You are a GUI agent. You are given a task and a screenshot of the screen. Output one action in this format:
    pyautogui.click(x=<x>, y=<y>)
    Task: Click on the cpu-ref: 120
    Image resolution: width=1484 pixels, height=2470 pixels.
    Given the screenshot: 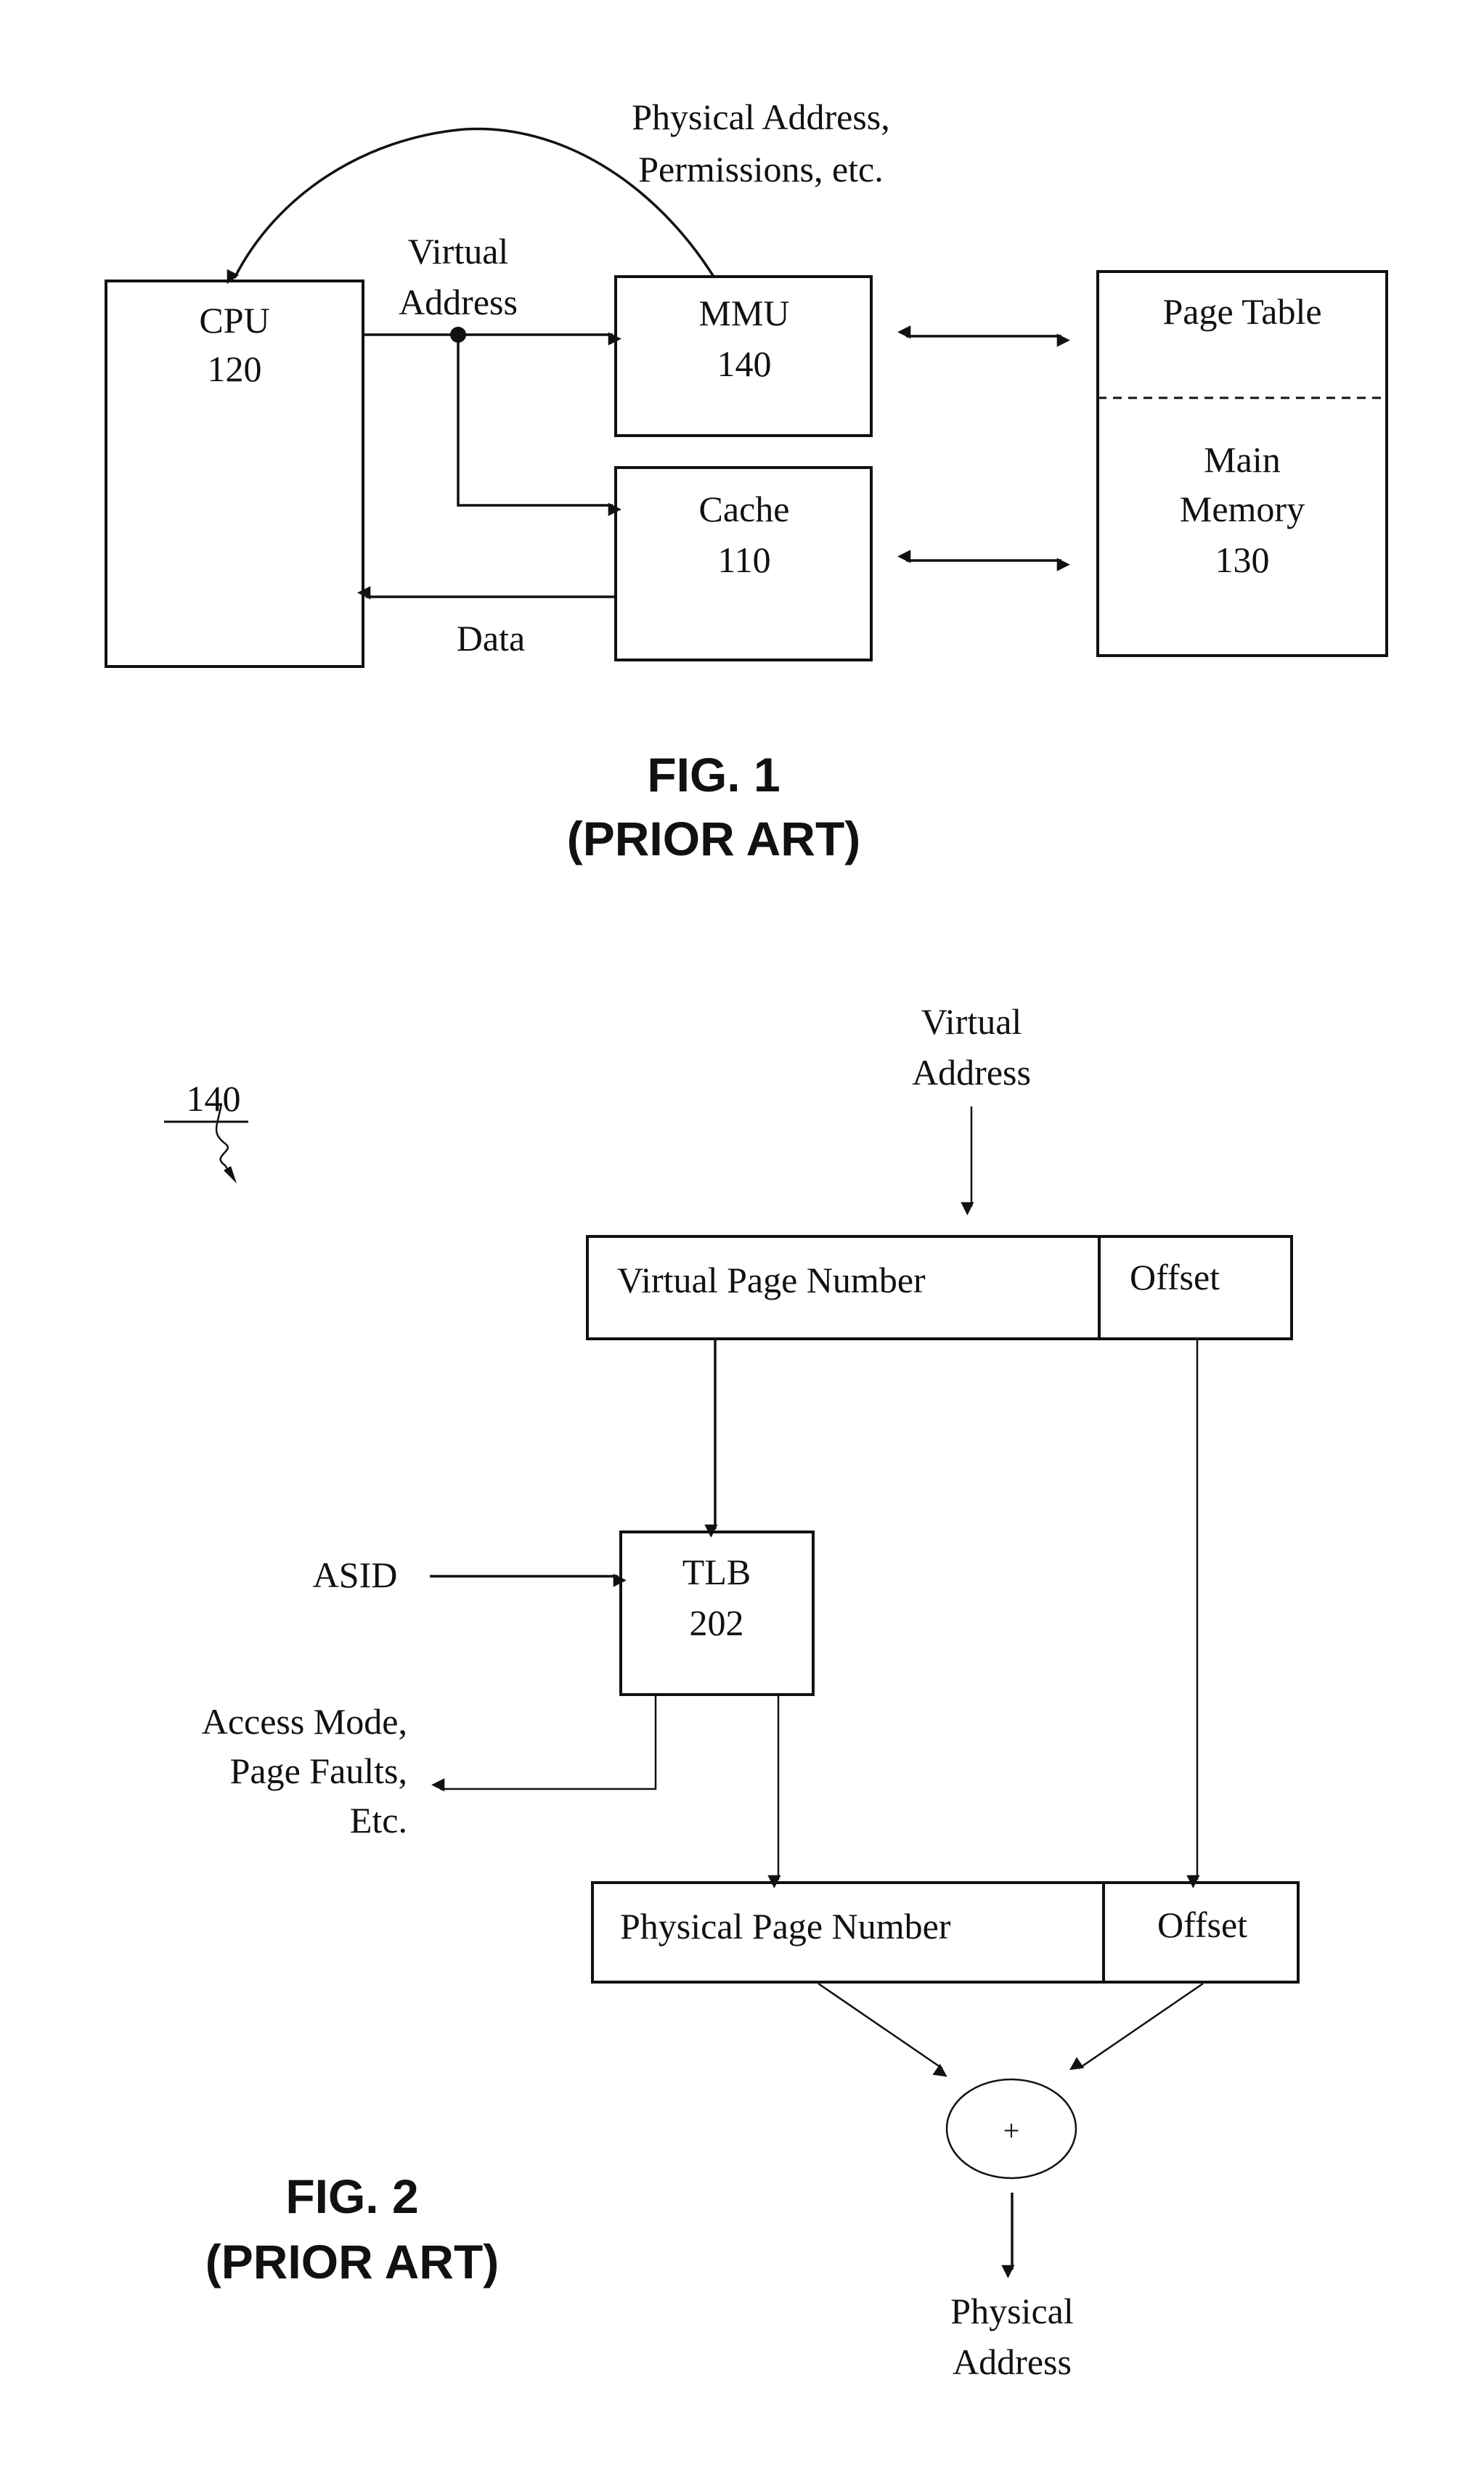 What is the action you would take?
    pyautogui.click(x=235, y=369)
    